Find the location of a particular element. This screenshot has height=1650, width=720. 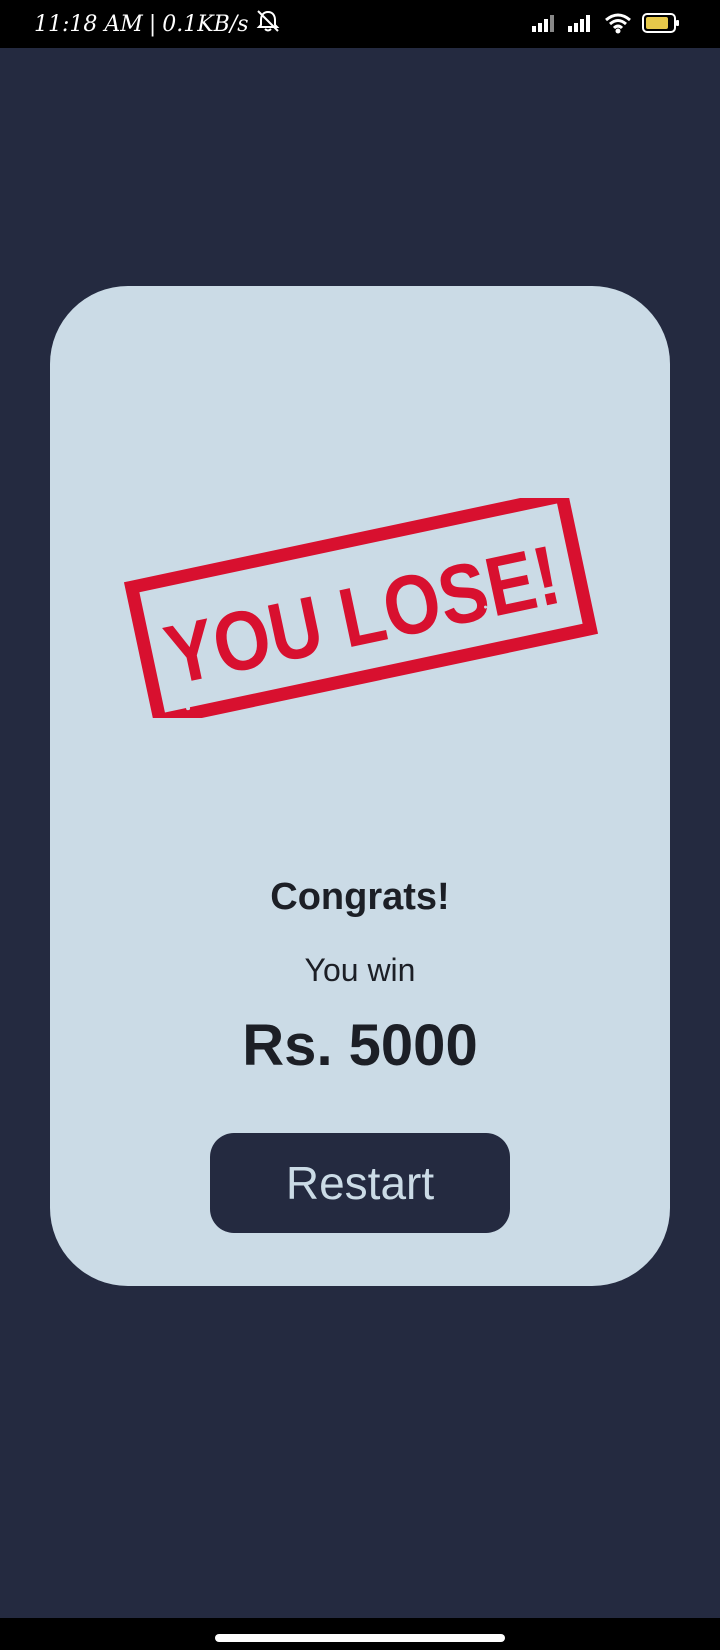

status-bar: 11:18 AM | 0.1KB/s is located at coordinates (360, 24).